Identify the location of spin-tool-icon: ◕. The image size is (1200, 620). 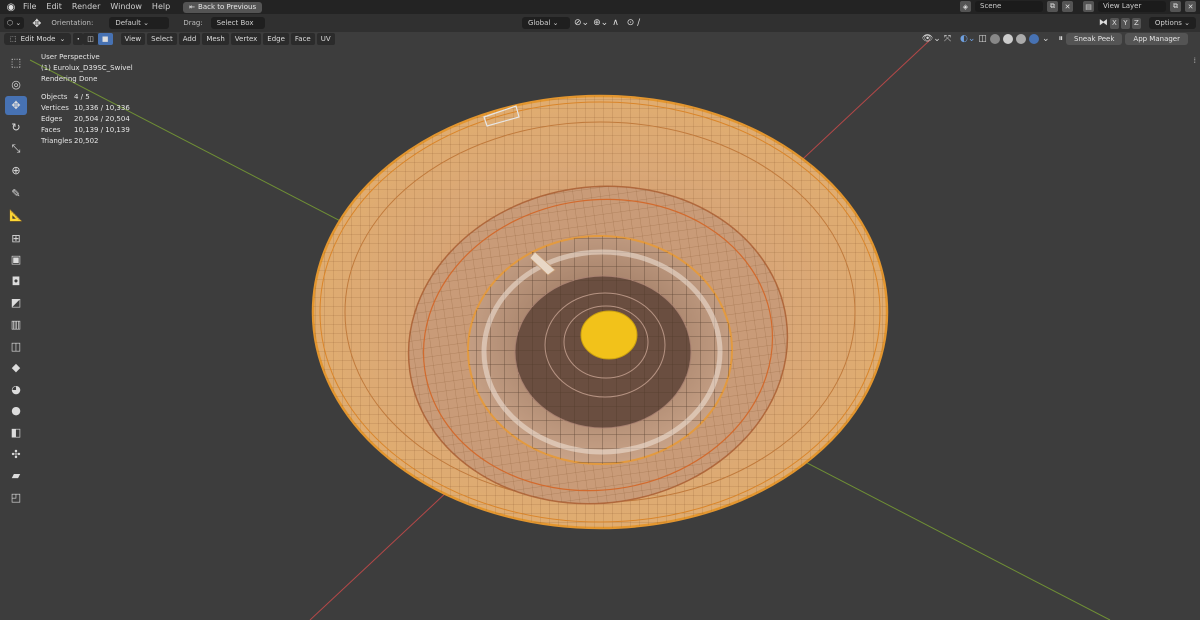
(16, 389).